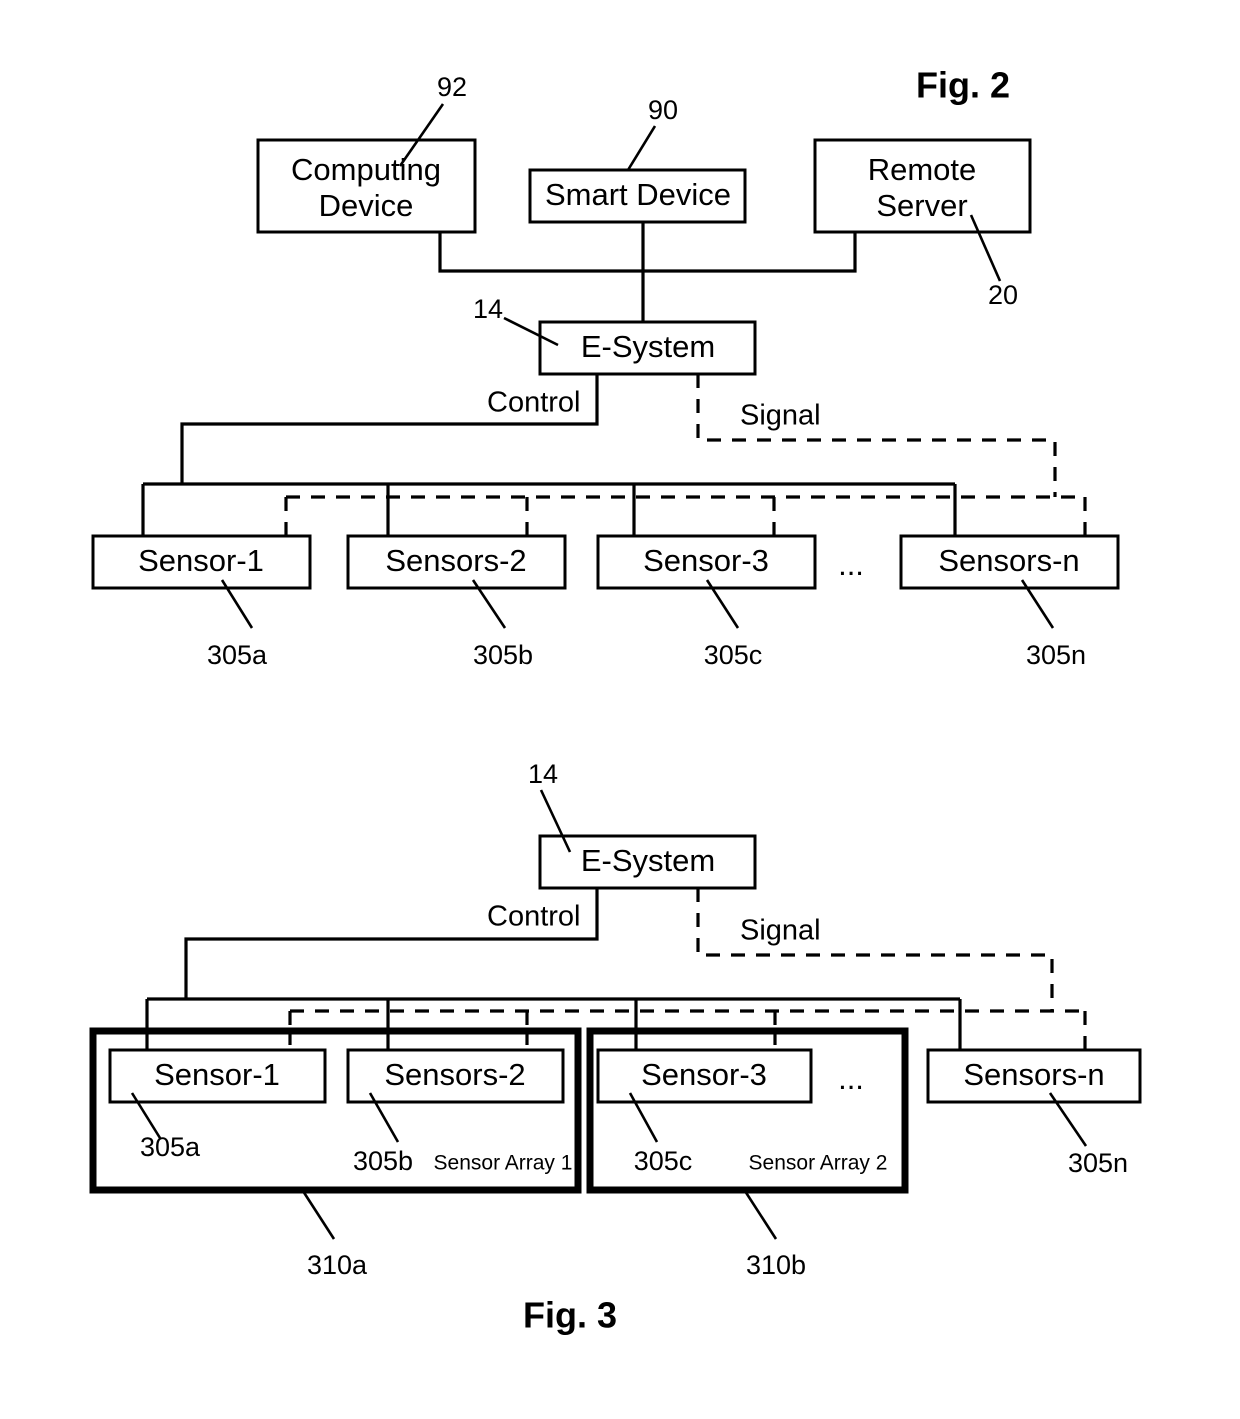 The width and height of the screenshot is (1240, 1419). Describe the element at coordinates (1008, 560) in the screenshot. I see `sensor-n-label-fig2: Sensors-n` at that location.